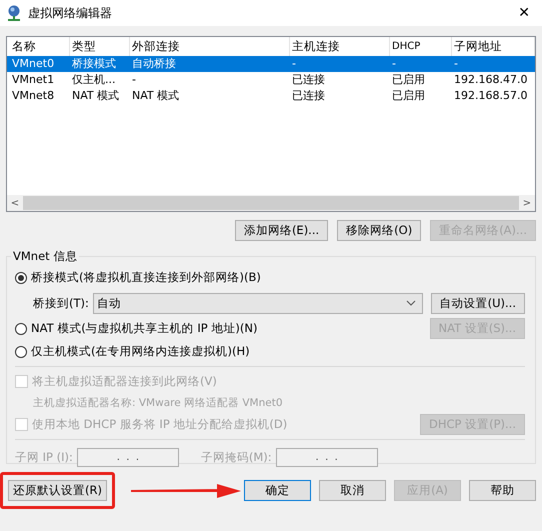 This screenshot has width=542, height=531. What do you see at coordinates (271, 64) in the screenshot?
I see `network-row: VMnet0 桥接模式 自动桥接 - - -` at bounding box center [271, 64].